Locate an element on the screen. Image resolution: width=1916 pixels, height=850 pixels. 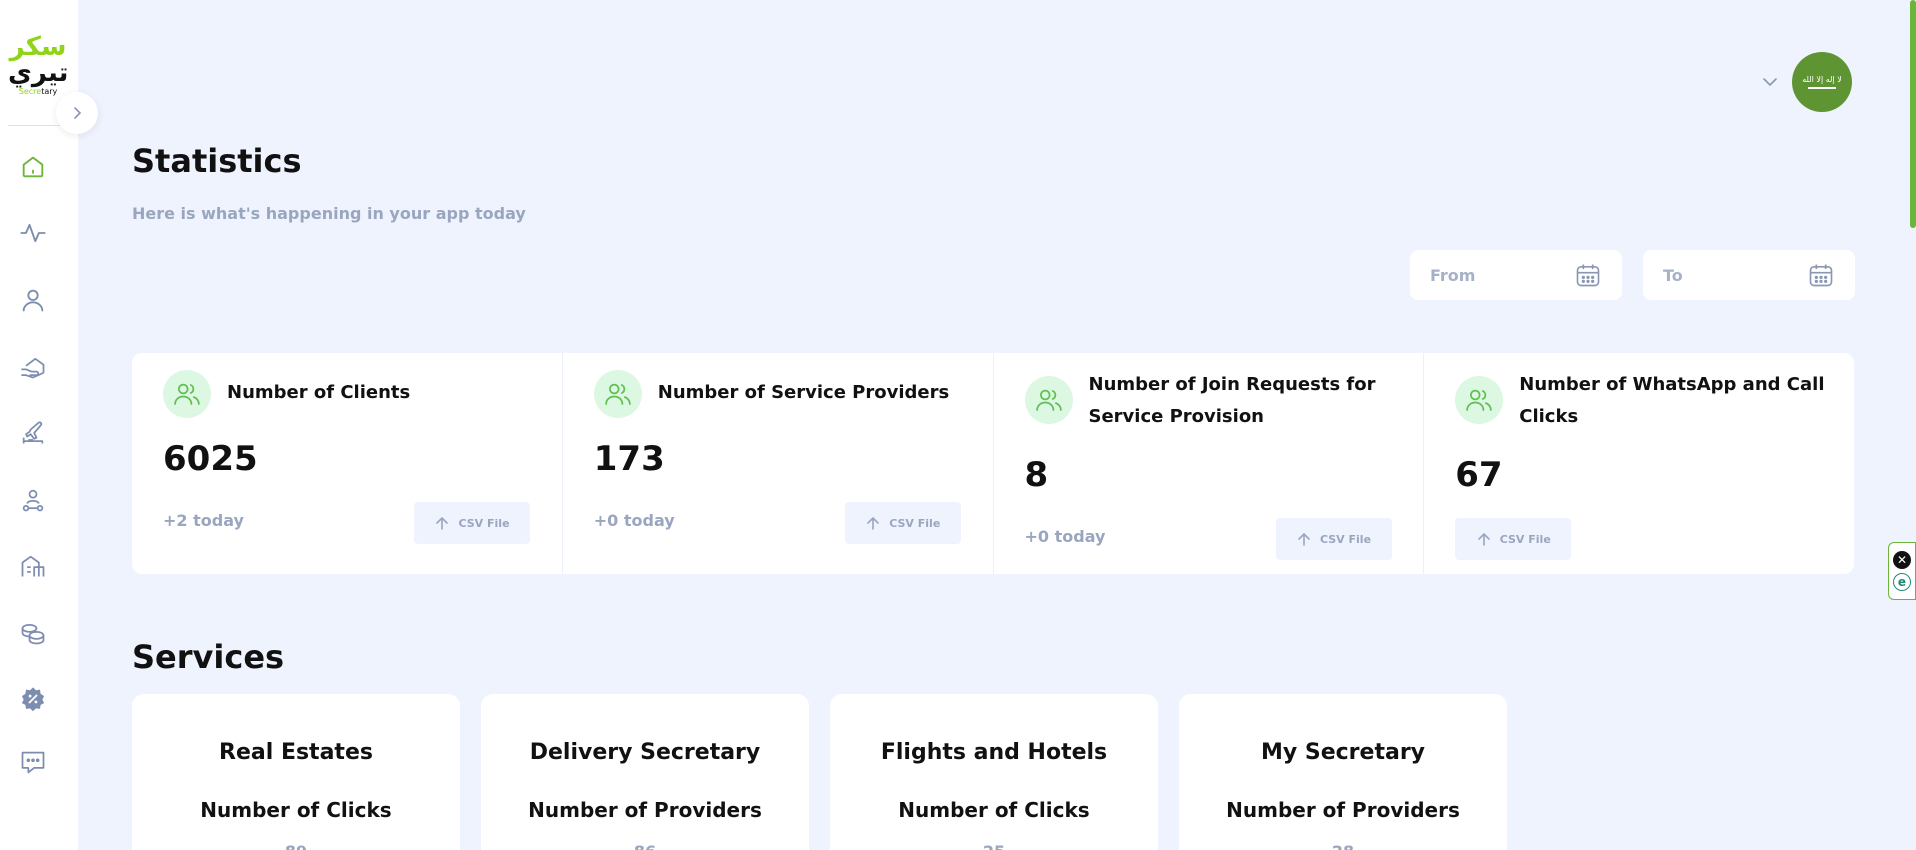
logo-arabic-line1: سكر is located at coordinates (38, 47).